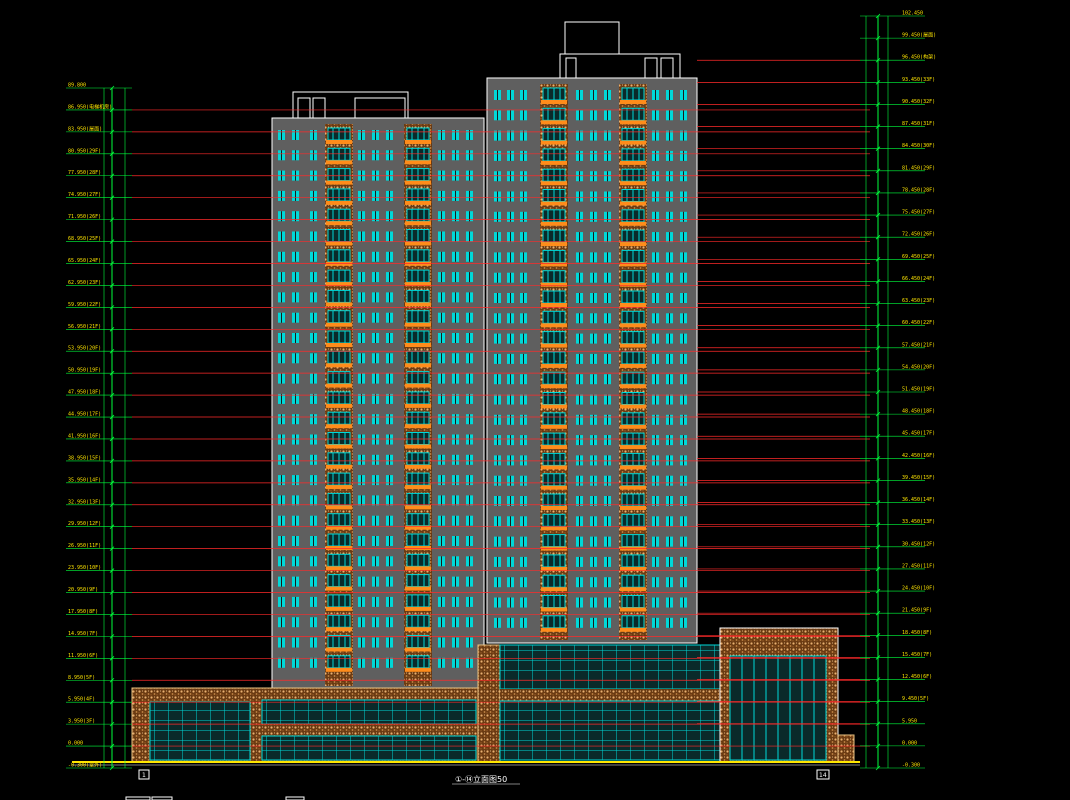  What do you see at coordinates (918, 456) in the screenshot?
I see `right-level-label: 42.450(16F)` at bounding box center [918, 456].